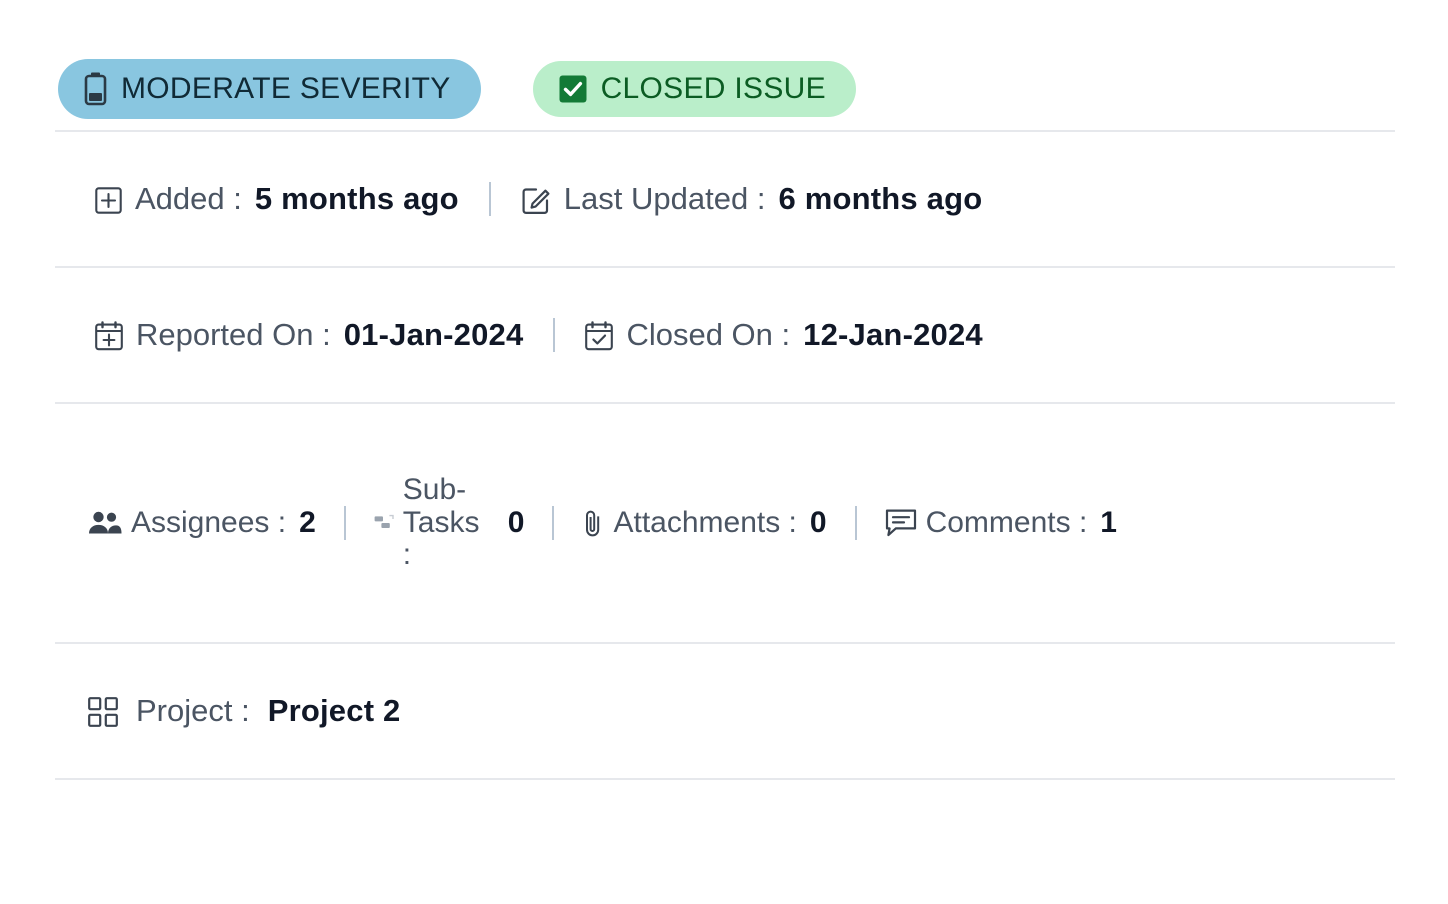 The height and width of the screenshot is (904, 1448). What do you see at coordinates (188, 198) in the screenshot?
I see `added-label: Added :` at bounding box center [188, 198].